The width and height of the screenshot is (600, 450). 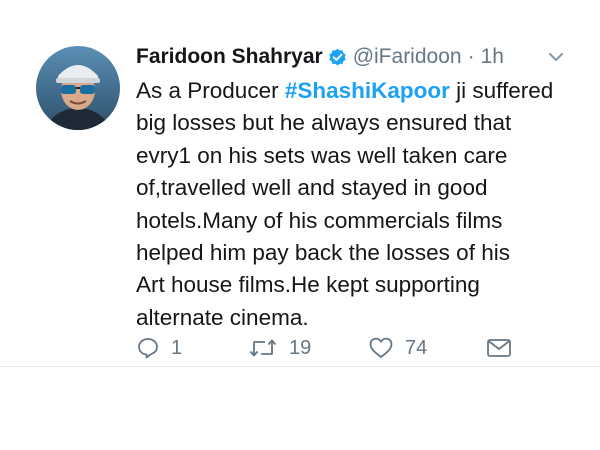 I want to click on text-segment: ji suffered, so click(x=501, y=90).